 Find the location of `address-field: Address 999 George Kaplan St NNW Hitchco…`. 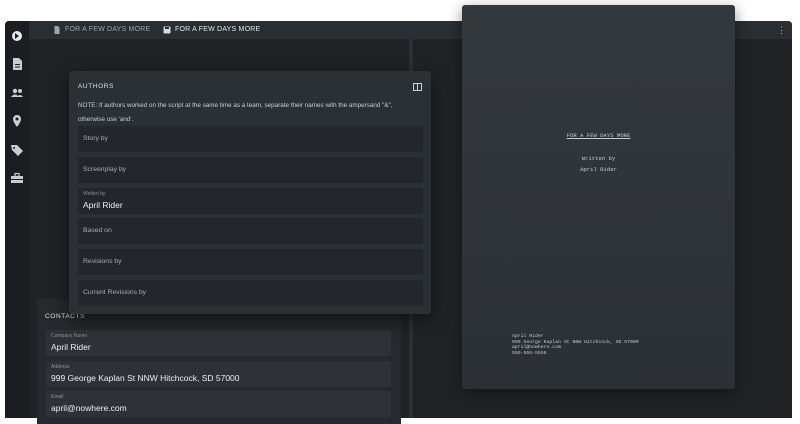

address-field: Address 999 George Kaplan St NNW Hitchco… is located at coordinates (218, 374).